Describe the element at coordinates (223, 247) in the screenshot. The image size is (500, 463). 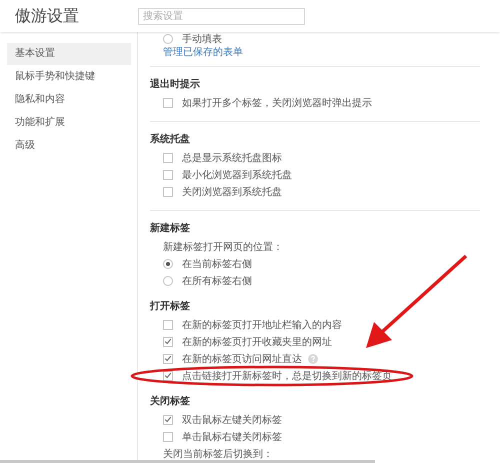
I see `option-label: 新建标签打开网页的位置：` at that location.